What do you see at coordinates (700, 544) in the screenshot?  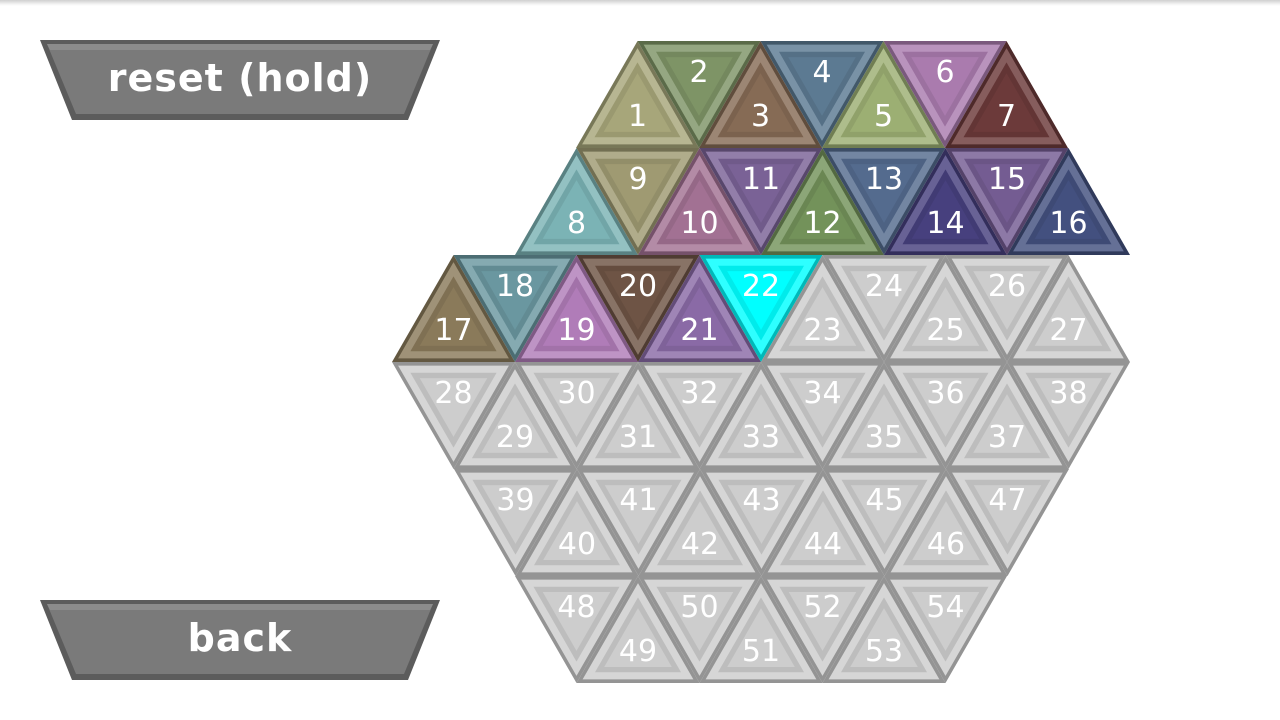 I see `tile-42-number: 42` at bounding box center [700, 544].